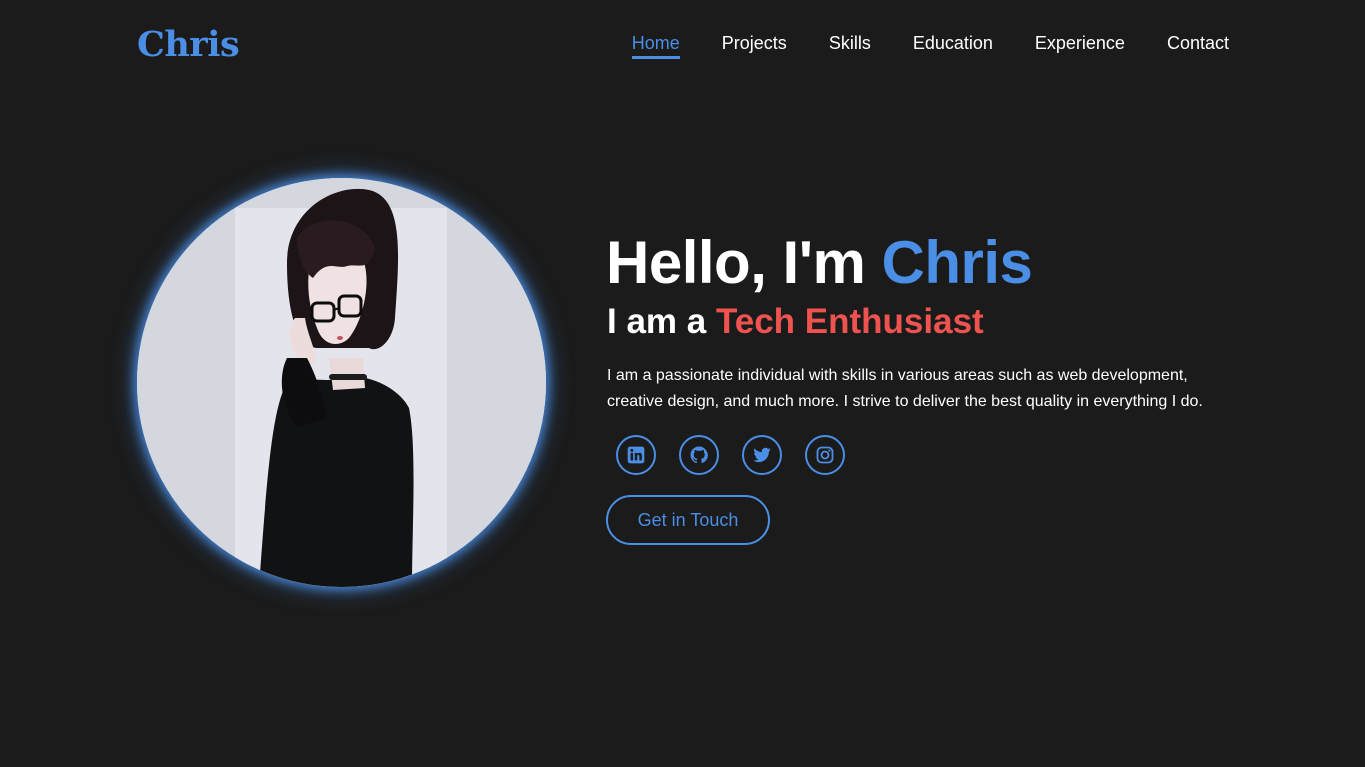 The image size is (1365, 767). I want to click on twitter-icon, so click(762, 455).